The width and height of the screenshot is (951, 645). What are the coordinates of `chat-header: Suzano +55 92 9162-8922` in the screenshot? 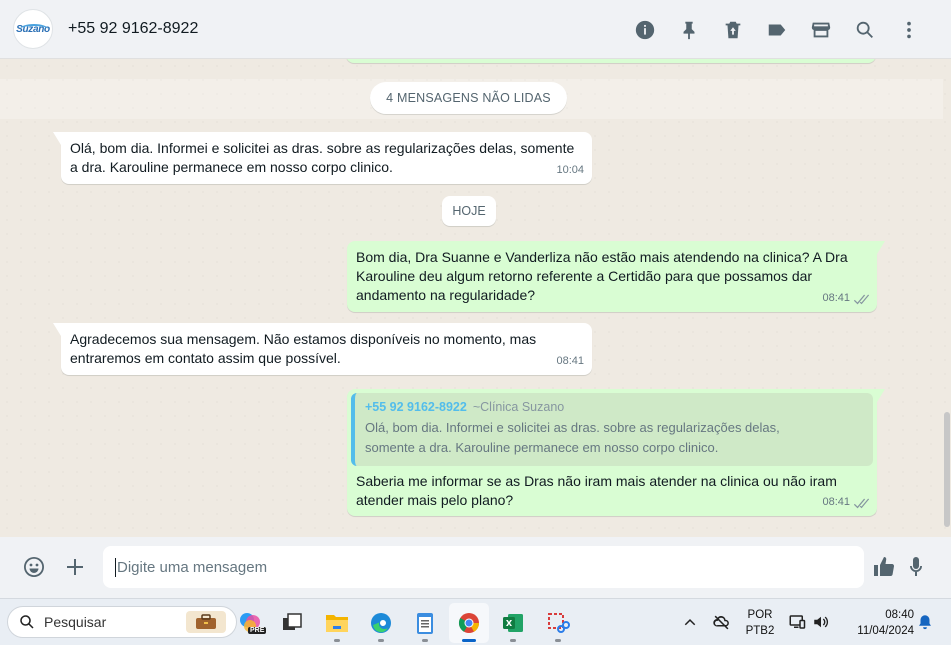 It's located at (475, 29).